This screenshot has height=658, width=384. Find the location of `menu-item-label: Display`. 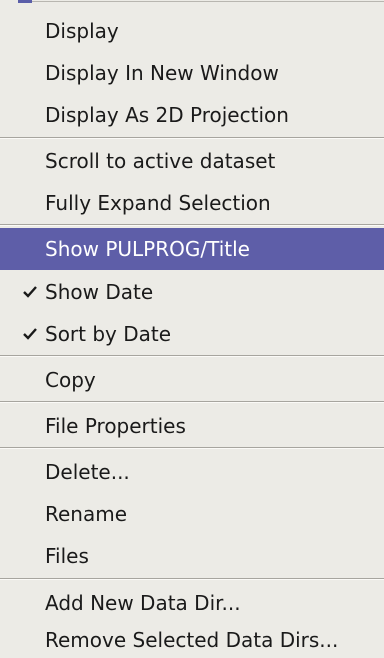

menu-item-label: Display is located at coordinates (82, 31).